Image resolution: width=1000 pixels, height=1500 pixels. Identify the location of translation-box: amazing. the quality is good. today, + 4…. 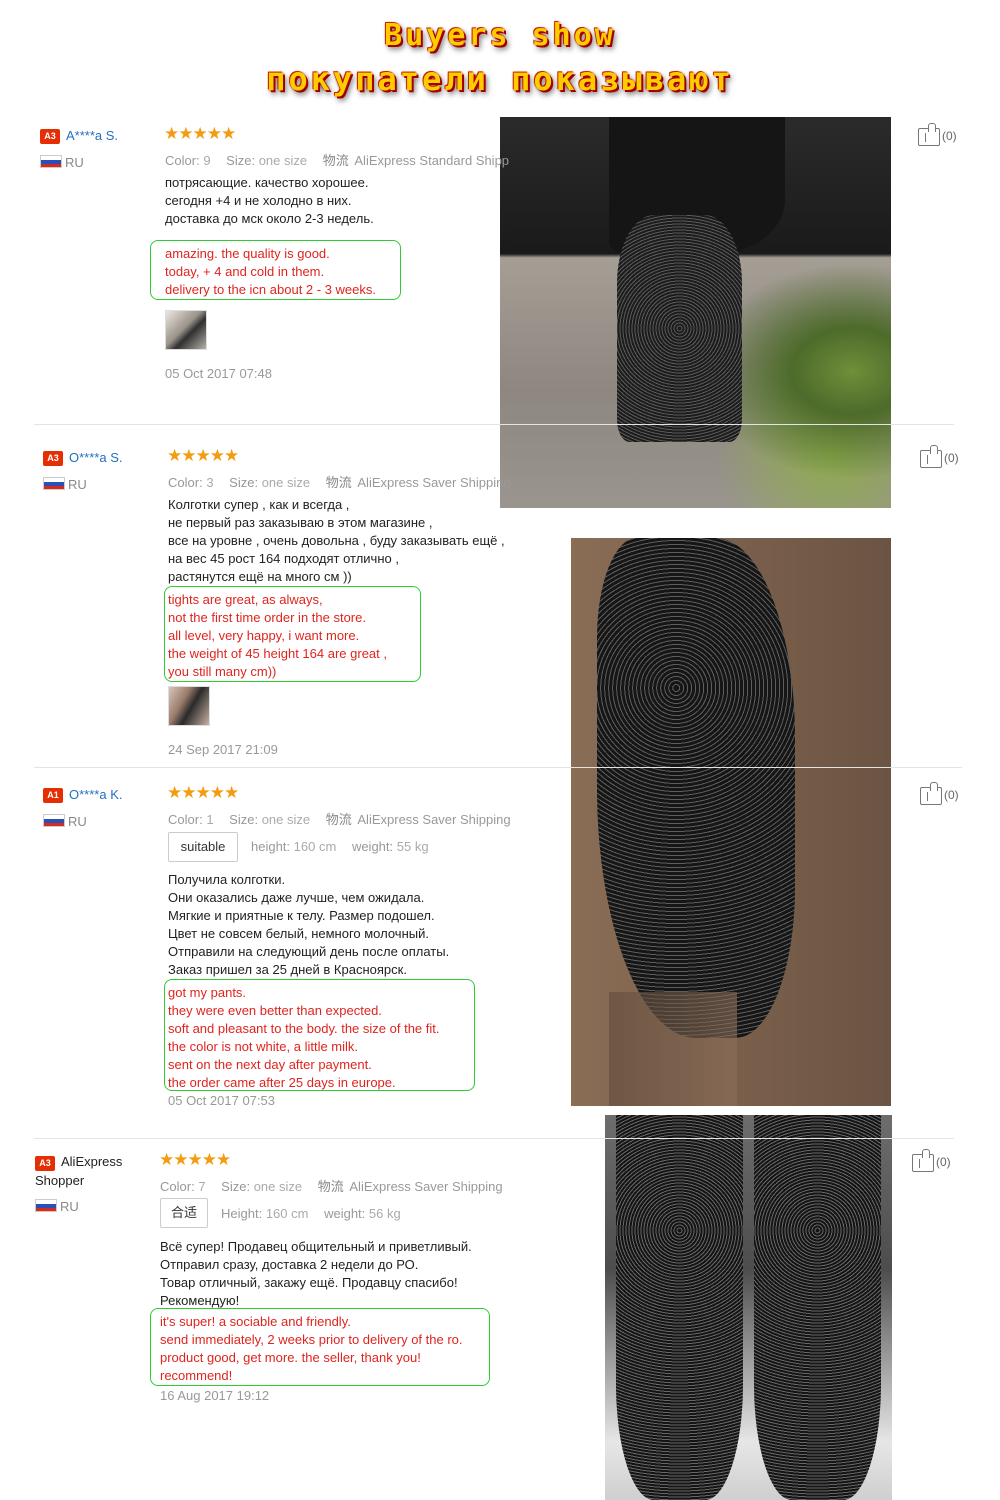
(275, 270).